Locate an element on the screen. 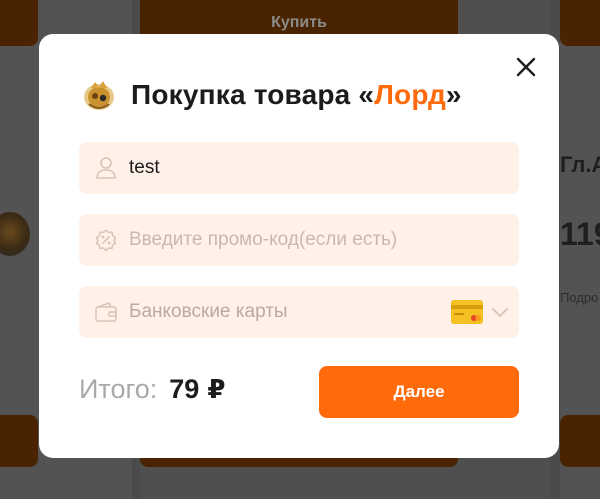 This screenshot has height=499, width=600. close-icon is located at coordinates (526, 67).